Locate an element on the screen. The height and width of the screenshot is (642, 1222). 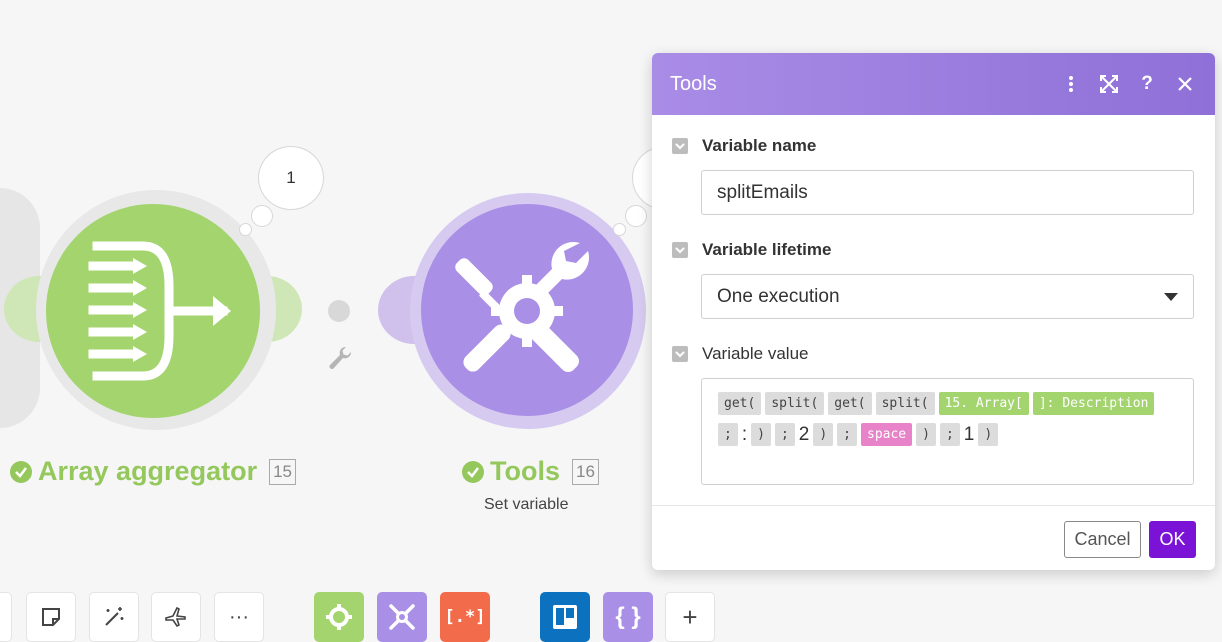
airplane-icon is located at coordinates (175, 617).